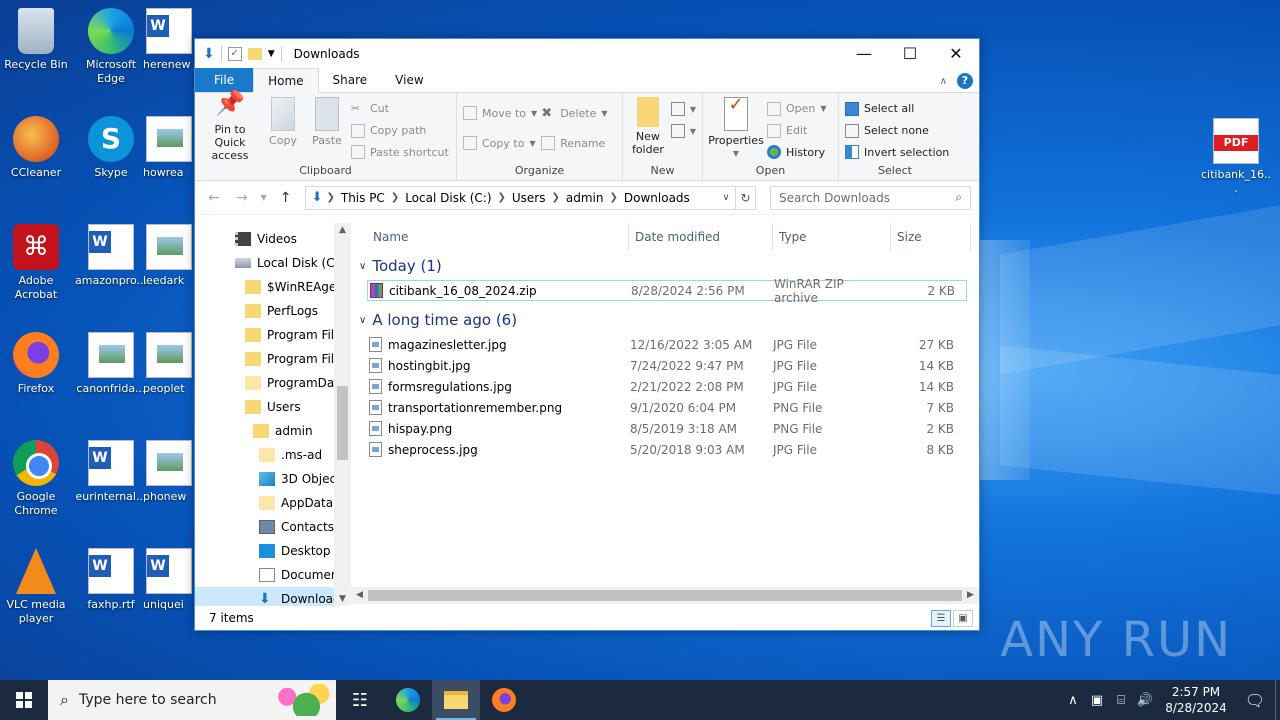 This screenshot has width=1280, height=720. I want to click on breadcrumb-item: Downloads, so click(657, 198).